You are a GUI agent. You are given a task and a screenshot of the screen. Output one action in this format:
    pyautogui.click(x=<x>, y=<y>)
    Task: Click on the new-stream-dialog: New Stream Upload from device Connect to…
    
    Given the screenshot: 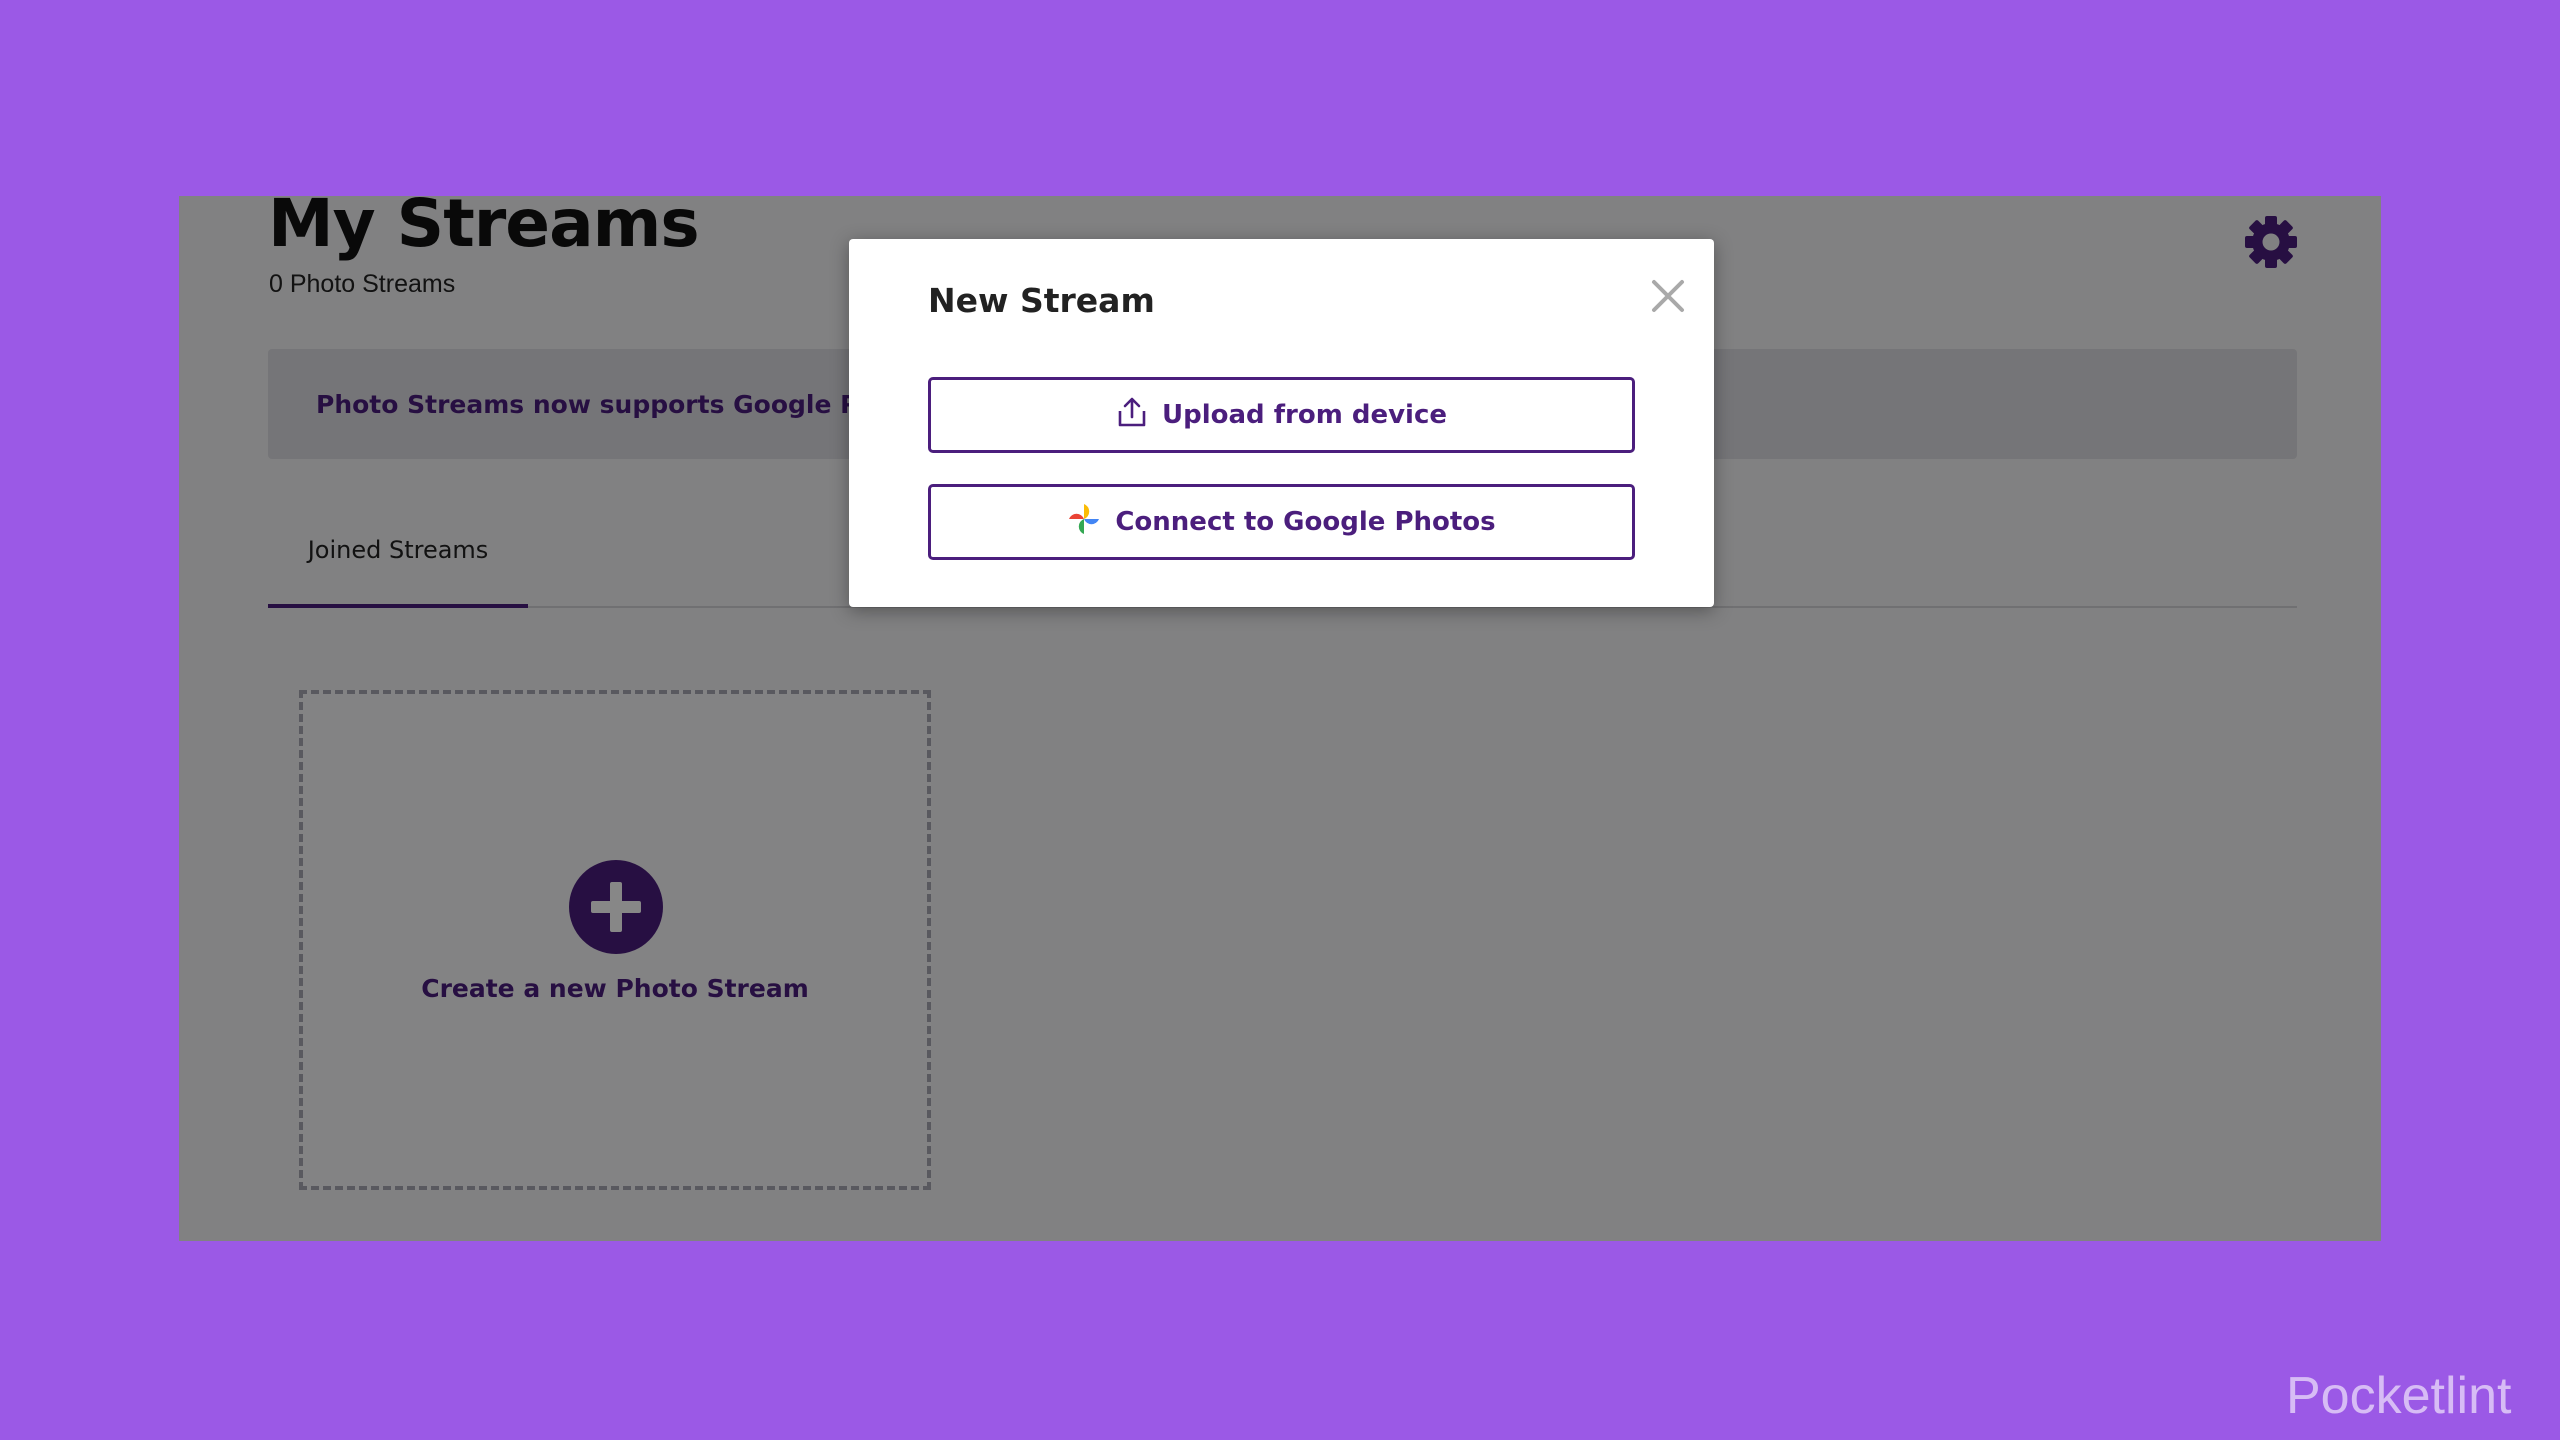 What is the action you would take?
    pyautogui.click(x=1281, y=423)
    